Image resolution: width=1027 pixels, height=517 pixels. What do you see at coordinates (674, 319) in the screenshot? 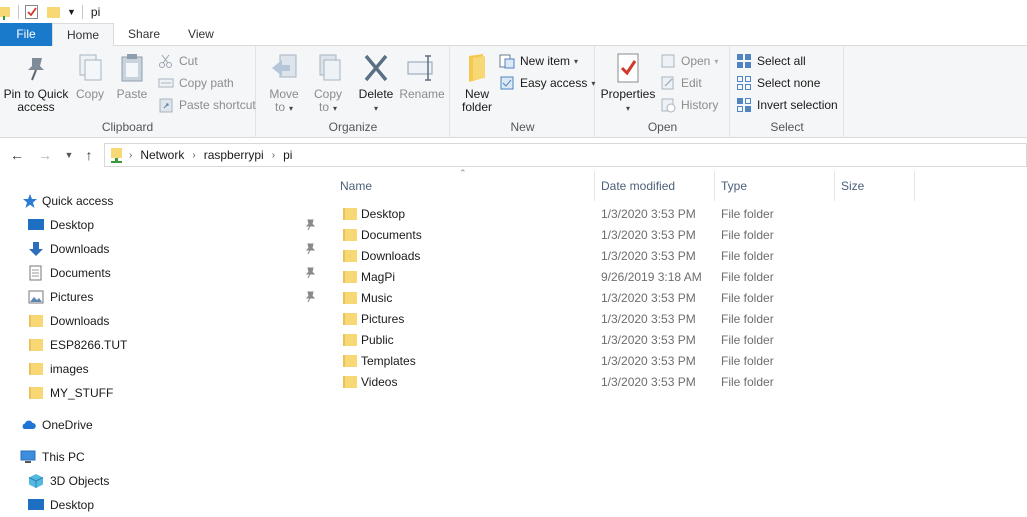
I see `table-row: Pictures 1/3/2020 3:53 PM File folder` at bounding box center [674, 319].